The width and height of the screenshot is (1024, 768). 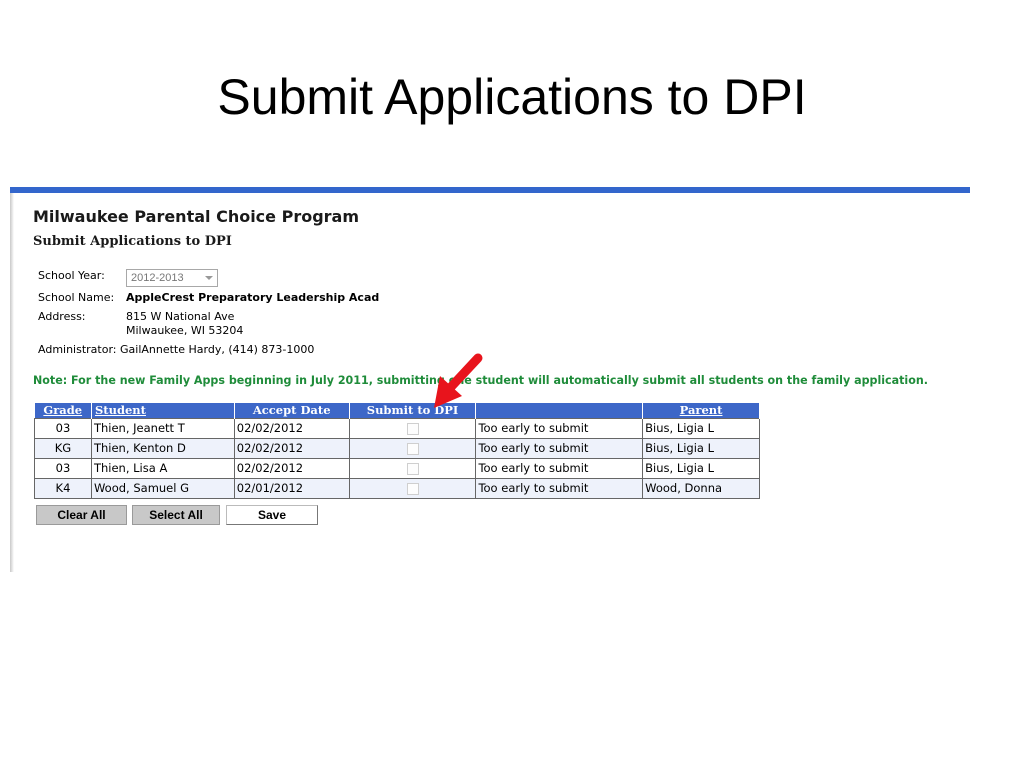 What do you see at coordinates (490, 190) in the screenshot?
I see `top-bar` at bounding box center [490, 190].